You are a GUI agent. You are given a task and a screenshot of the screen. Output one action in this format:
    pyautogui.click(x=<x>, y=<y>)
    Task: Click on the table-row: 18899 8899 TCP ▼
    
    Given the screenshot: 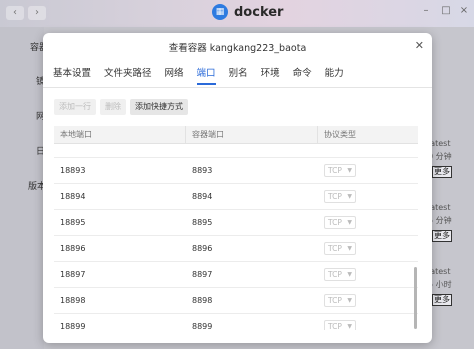 What is the action you would take?
    pyautogui.click(x=236, y=322)
    